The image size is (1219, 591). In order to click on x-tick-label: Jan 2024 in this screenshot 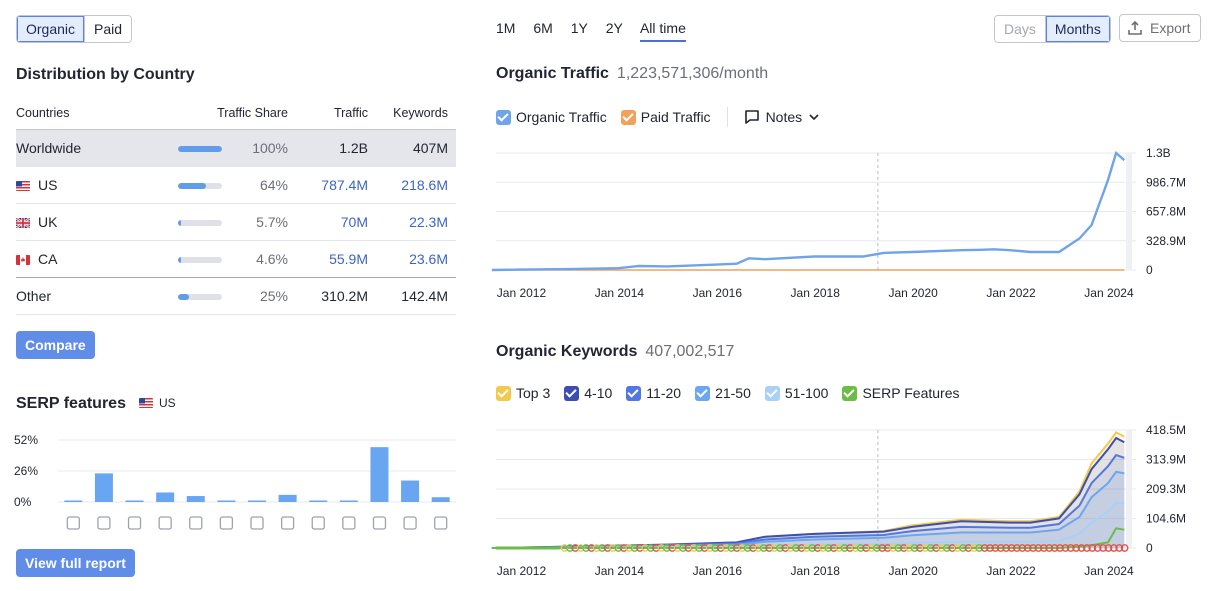, I will do `click(1109, 571)`.